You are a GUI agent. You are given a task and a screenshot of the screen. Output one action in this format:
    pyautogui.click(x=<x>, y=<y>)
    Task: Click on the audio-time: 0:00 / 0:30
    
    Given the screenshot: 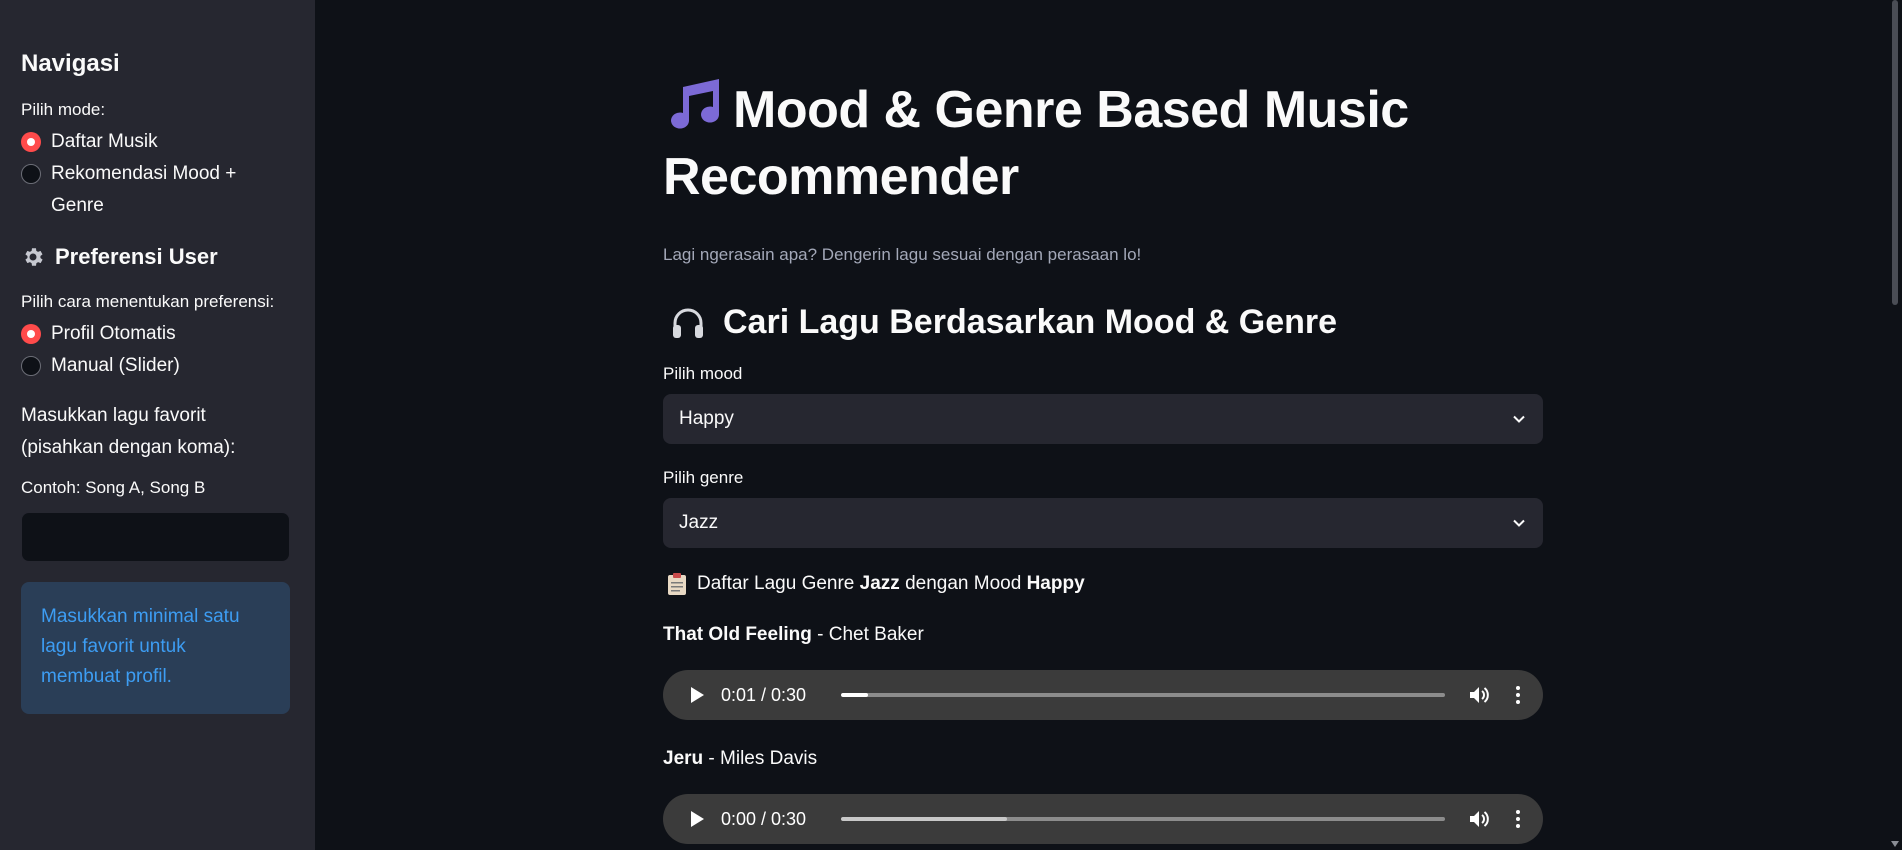 What is the action you would take?
    pyautogui.click(x=764, y=818)
    